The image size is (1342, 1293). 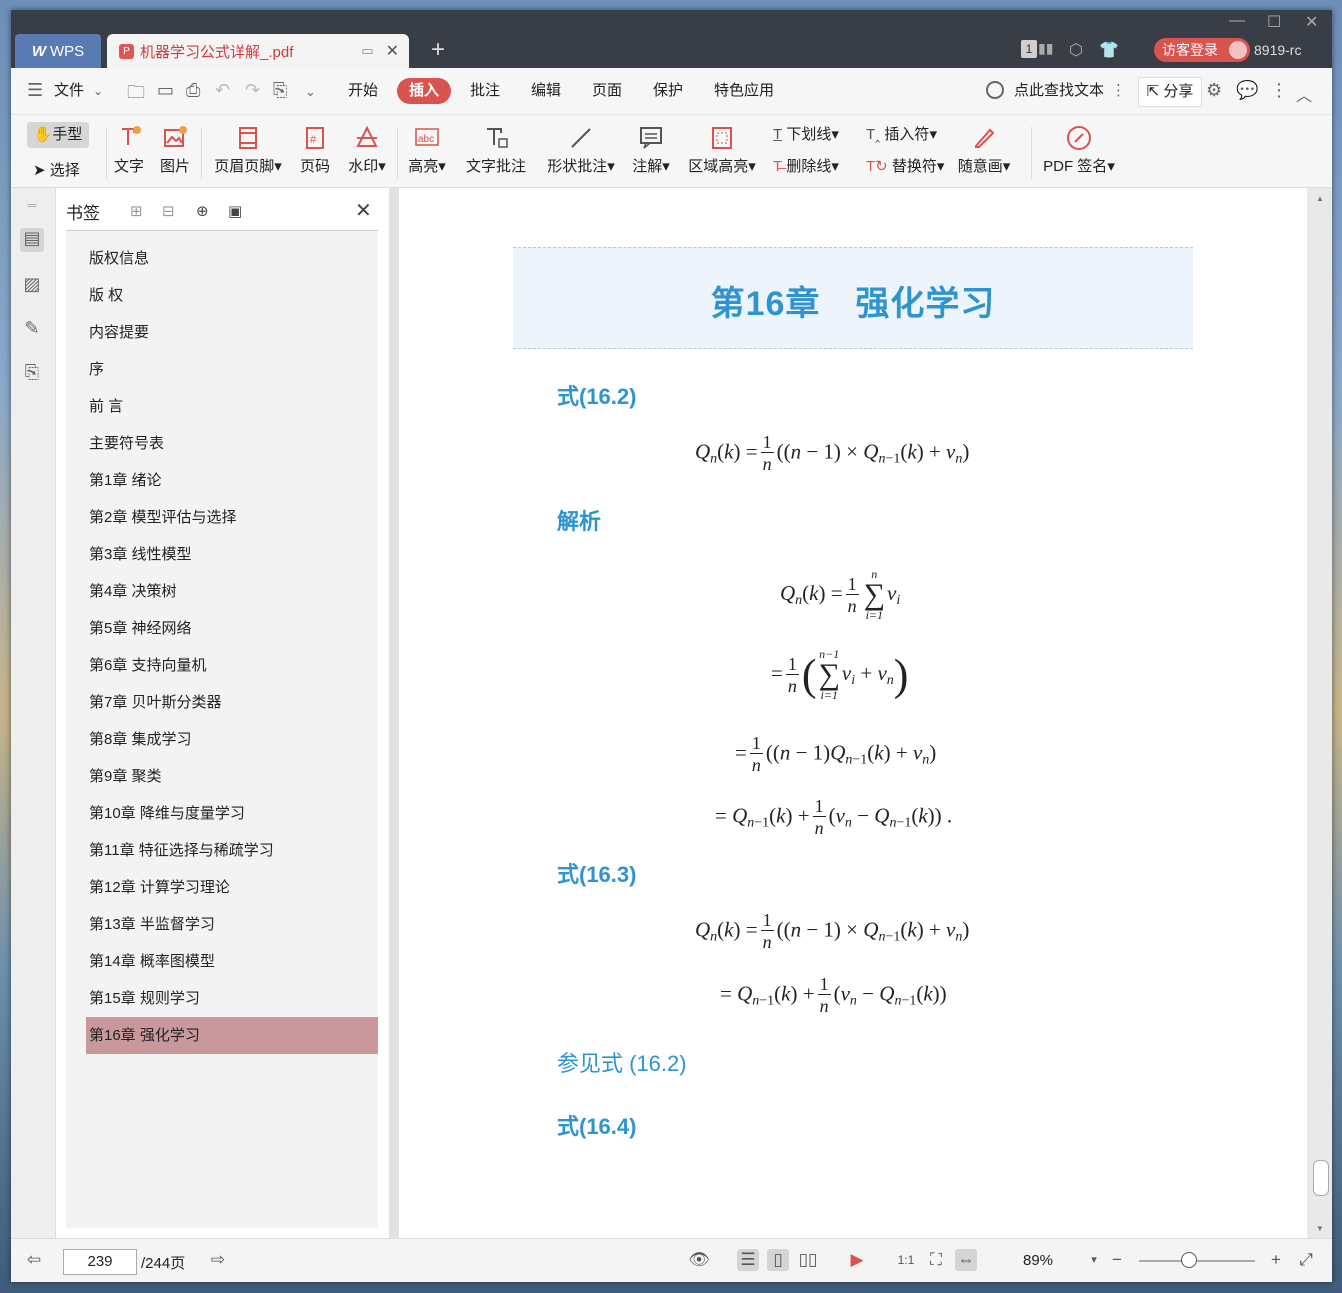 What do you see at coordinates (367, 150) in the screenshot?
I see `watermark-button: 水印▾` at bounding box center [367, 150].